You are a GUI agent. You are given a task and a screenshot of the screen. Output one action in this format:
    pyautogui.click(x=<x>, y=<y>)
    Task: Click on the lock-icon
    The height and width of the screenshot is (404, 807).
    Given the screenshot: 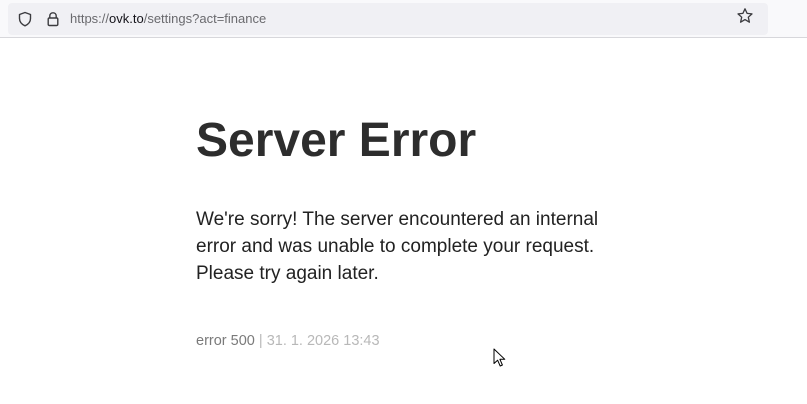 What is the action you would take?
    pyautogui.click(x=53, y=19)
    